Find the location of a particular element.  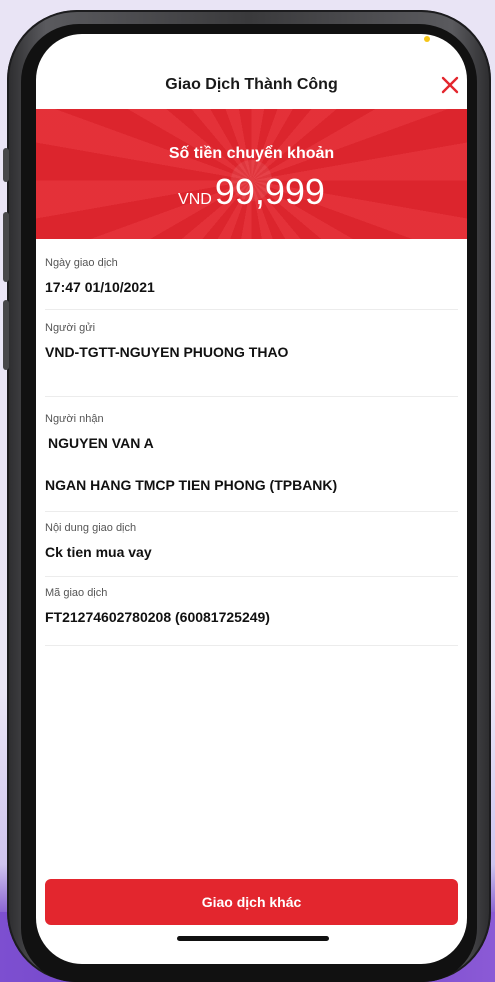

recipient-name: NGUYEN VAN A is located at coordinates (101, 443).